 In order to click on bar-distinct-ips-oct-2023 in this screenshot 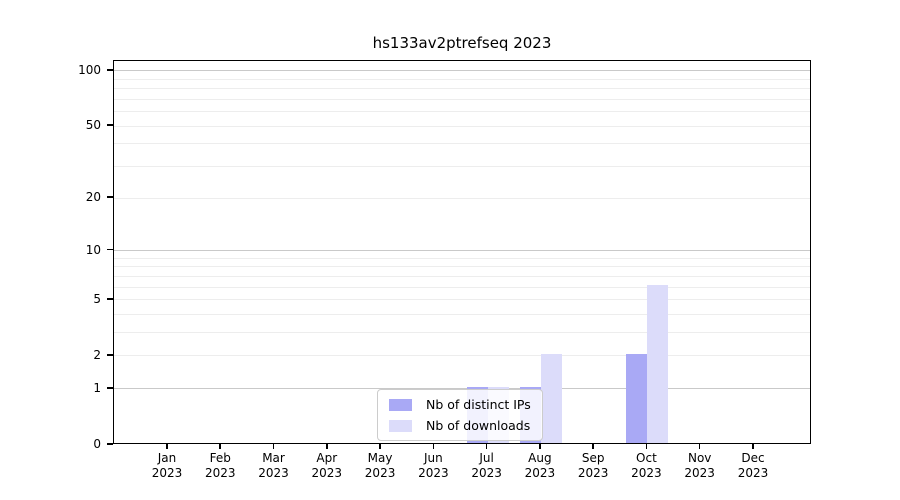, I will do `click(637, 398)`.